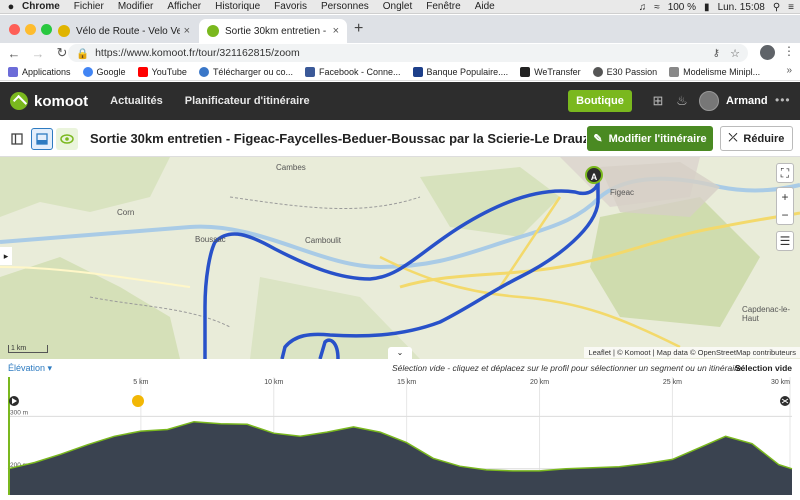 This screenshot has height=500, width=800. I want to click on x-tick-label: 15 km, so click(406, 382).